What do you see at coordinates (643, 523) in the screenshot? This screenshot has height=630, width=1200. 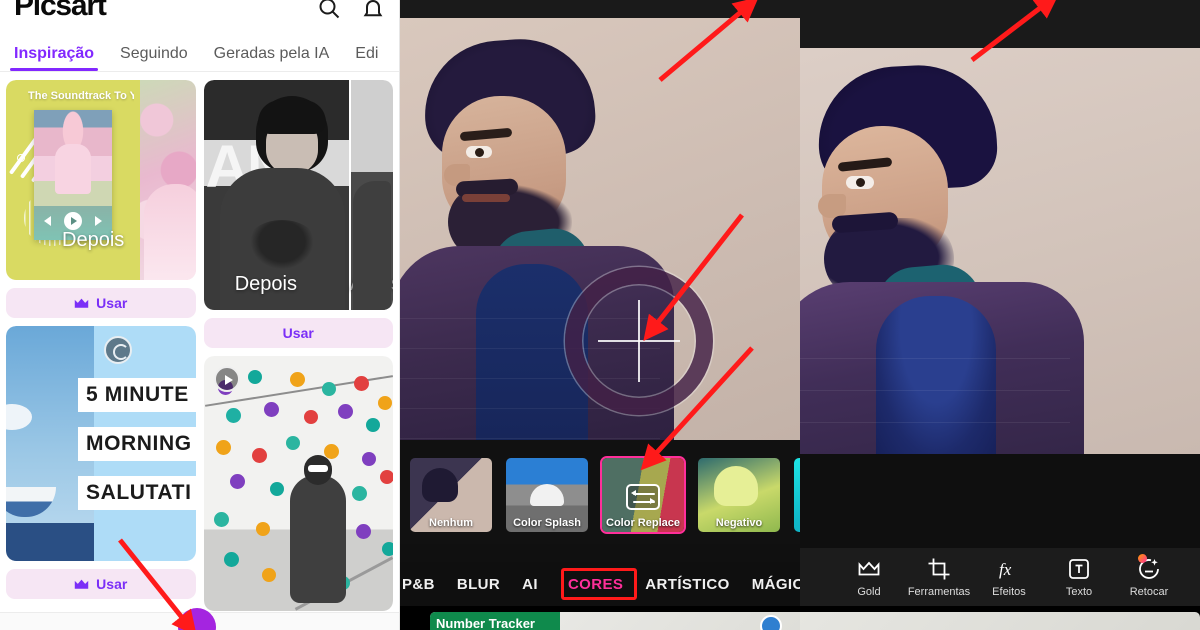 I see `filter-label: Color Replace` at bounding box center [643, 523].